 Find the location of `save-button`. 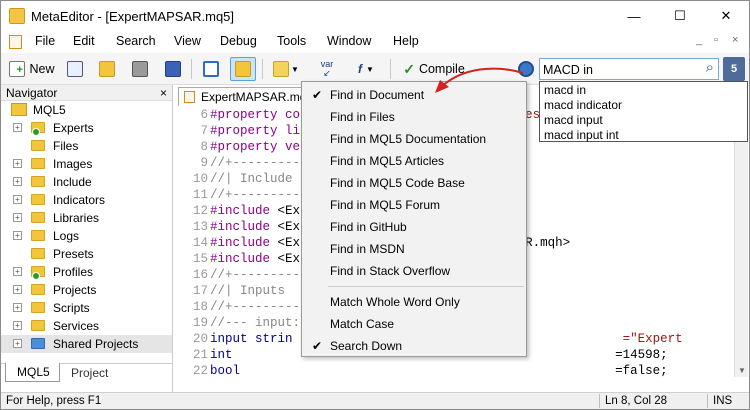

save-button is located at coordinates (140, 69).